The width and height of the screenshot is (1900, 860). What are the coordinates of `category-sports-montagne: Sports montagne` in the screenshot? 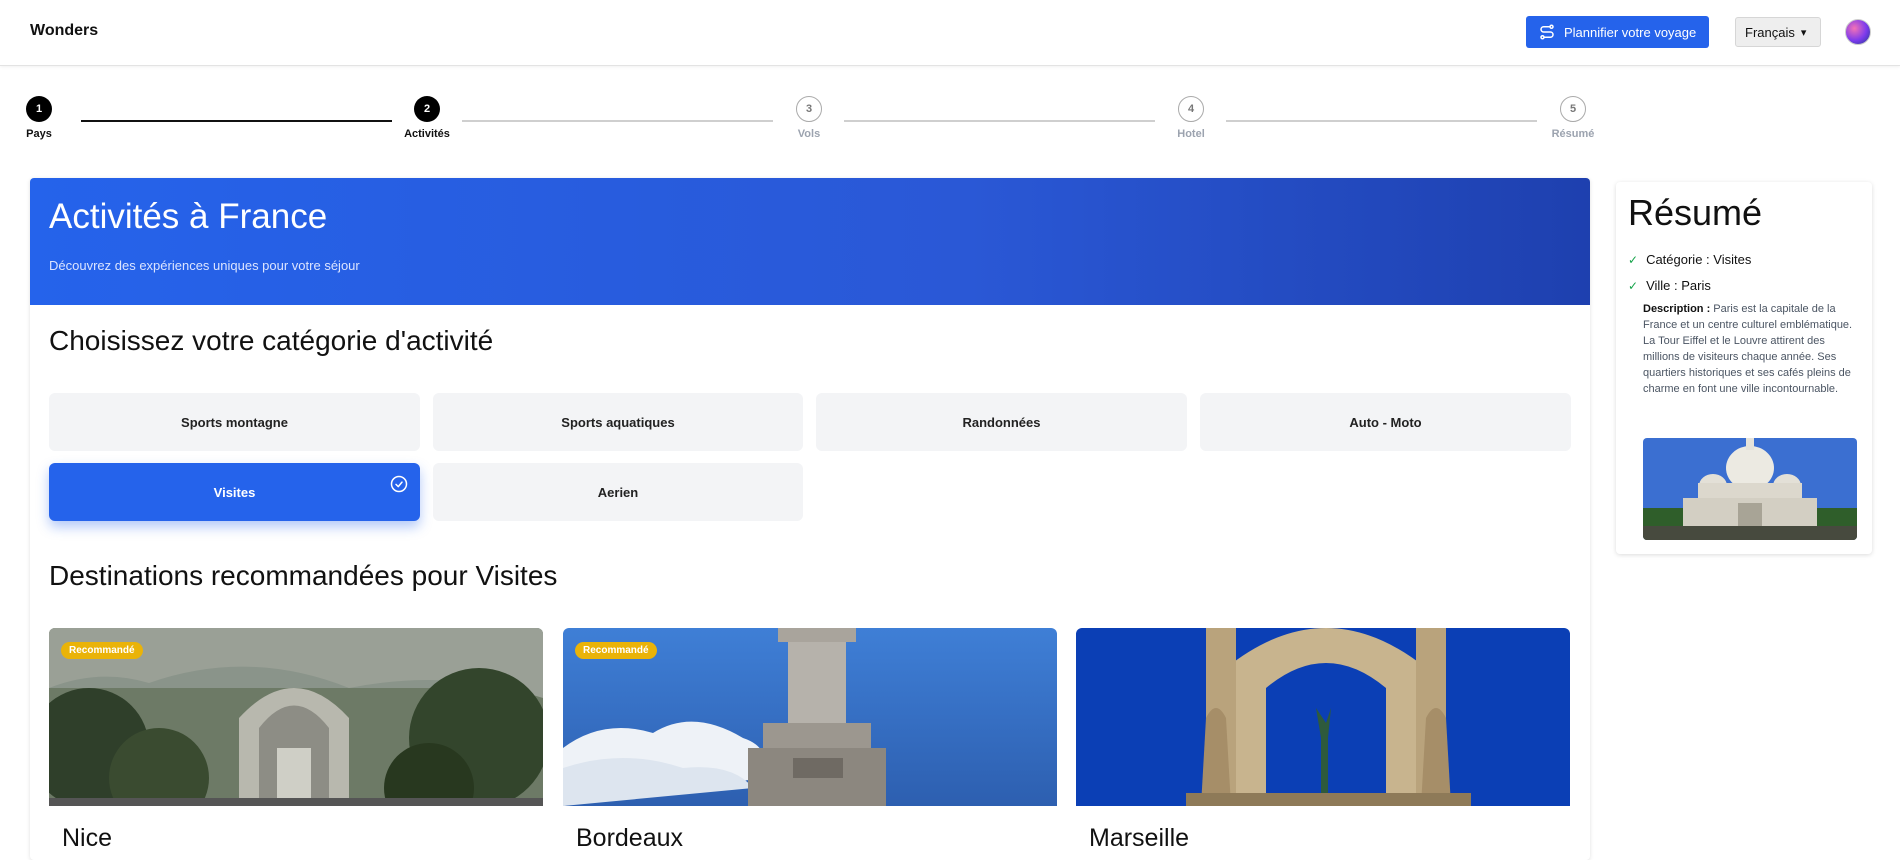 It's located at (234, 422).